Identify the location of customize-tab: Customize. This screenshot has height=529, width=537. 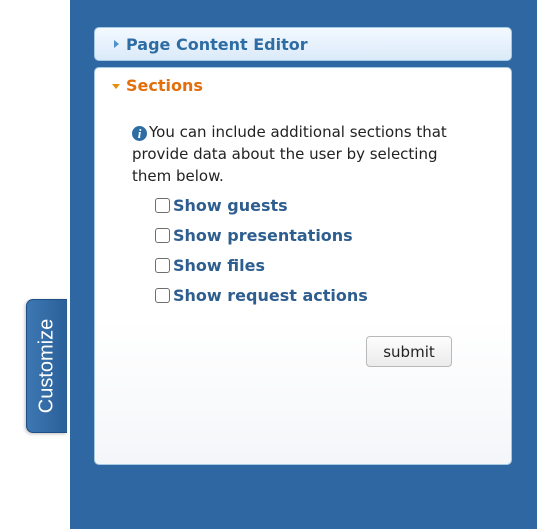
(46, 366).